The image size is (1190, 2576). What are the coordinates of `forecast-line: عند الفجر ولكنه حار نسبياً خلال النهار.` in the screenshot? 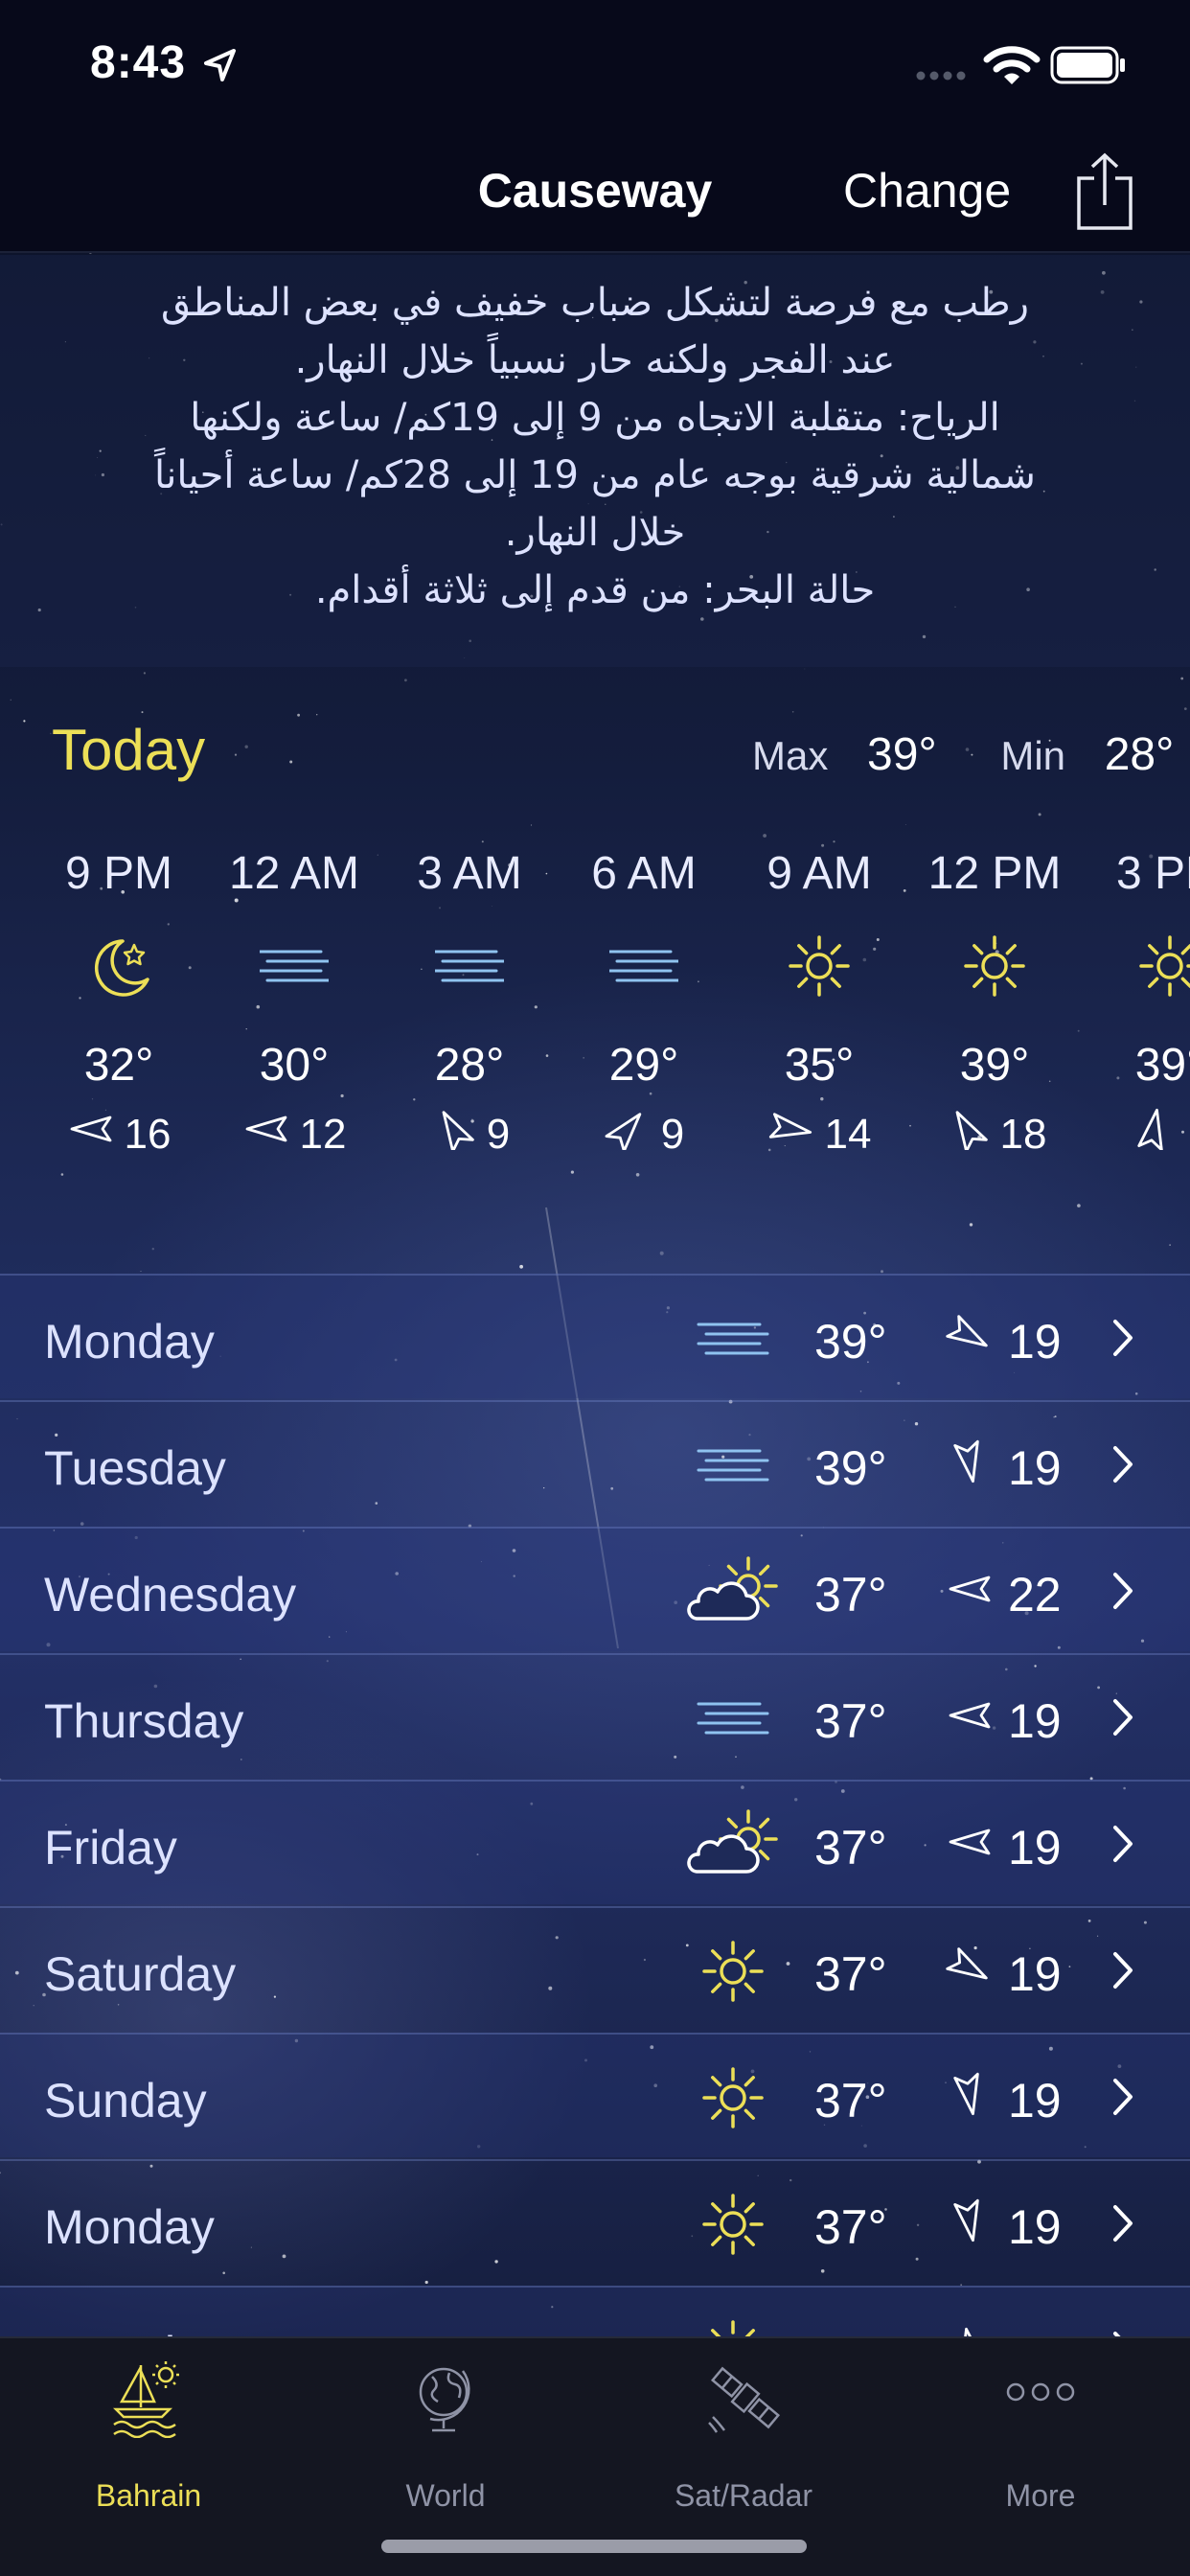 It's located at (595, 360).